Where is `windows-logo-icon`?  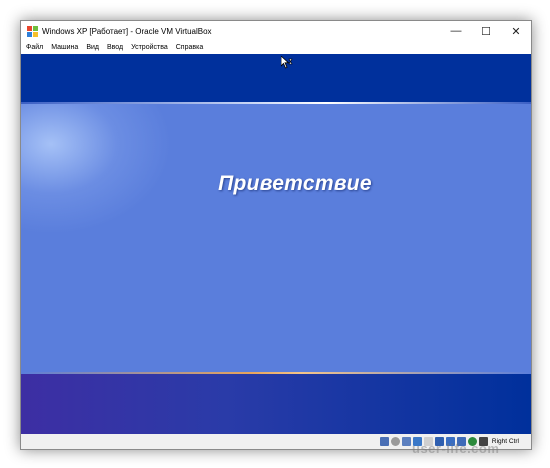 windows-logo-icon is located at coordinates (32, 31).